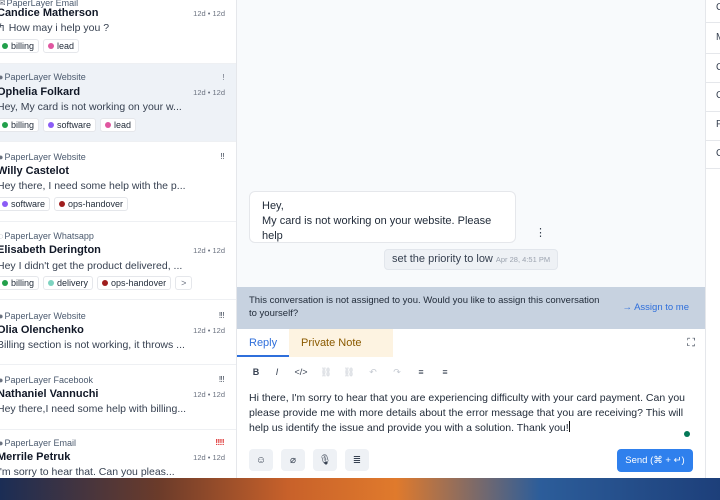 Image resolution: width=720 pixels, height=500 pixels. Describe the element at coordinates (47, 236) in the screenshot. I see `channel-source: ◌PaperLayer Whatsapp` at that location.